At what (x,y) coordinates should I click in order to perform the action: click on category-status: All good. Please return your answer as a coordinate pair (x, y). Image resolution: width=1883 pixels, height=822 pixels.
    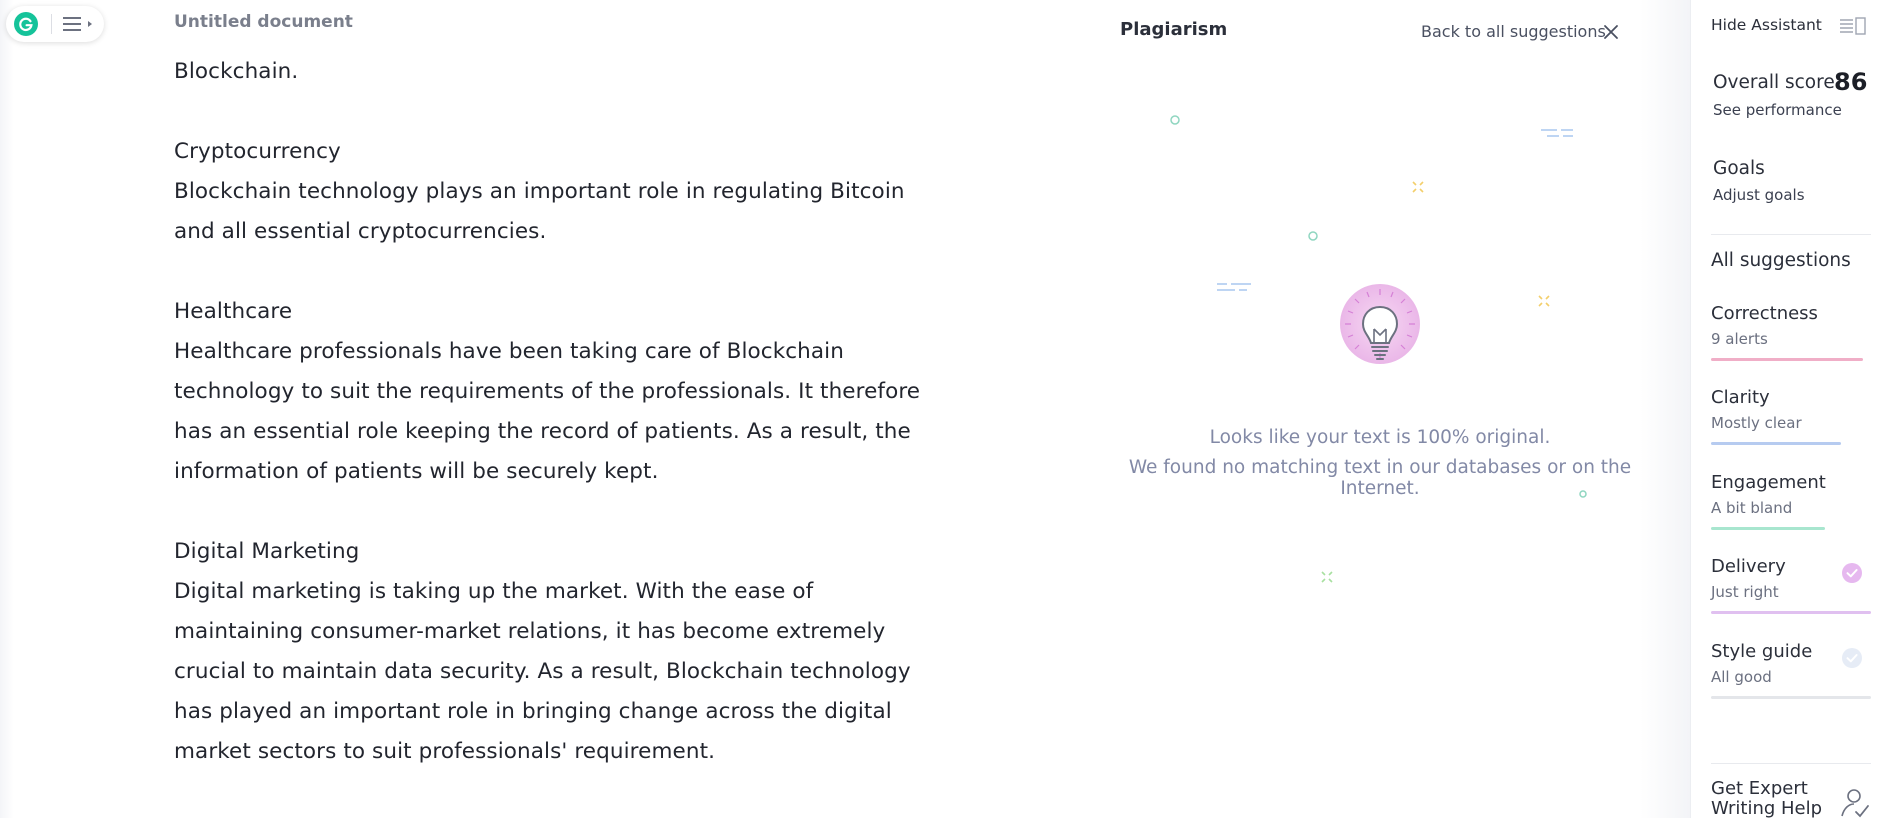
    Looking at the image, I should click on (1741, 677).